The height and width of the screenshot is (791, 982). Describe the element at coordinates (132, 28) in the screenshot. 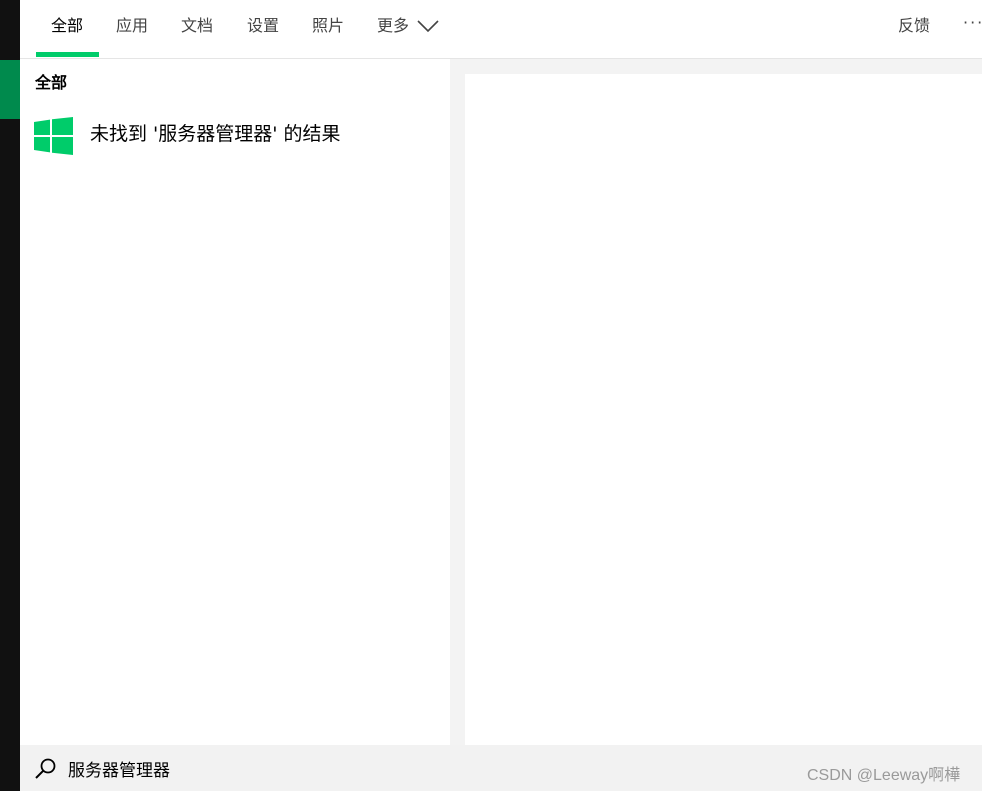

I see `tab-apps: 应用` at that location.